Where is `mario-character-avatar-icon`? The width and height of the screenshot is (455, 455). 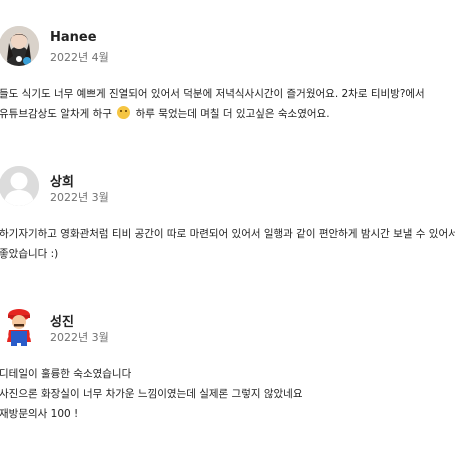 mario-character-avatar-icon is located at coordinates (19, 326).